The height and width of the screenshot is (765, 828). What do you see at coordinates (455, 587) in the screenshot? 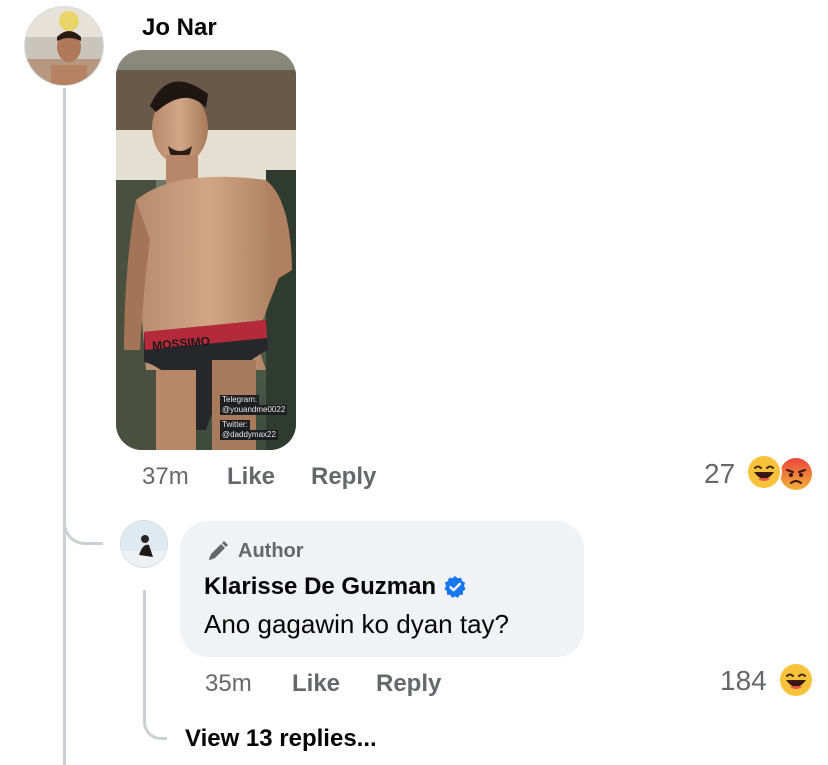
I see `verified-badge-icon` at bounding box center [455, 587].